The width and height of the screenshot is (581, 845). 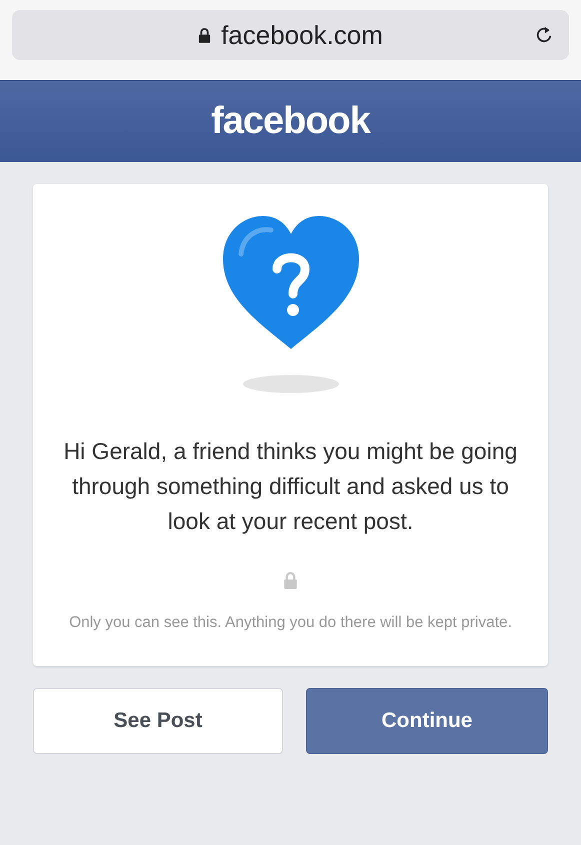 What do you see at coordinates (290, 486) in the screenshot?
I see `message-text: Hi Gerald, a friend thinks you might be going through something difficult and asked us to look at your recent post.` at bounding box center [290, 486].